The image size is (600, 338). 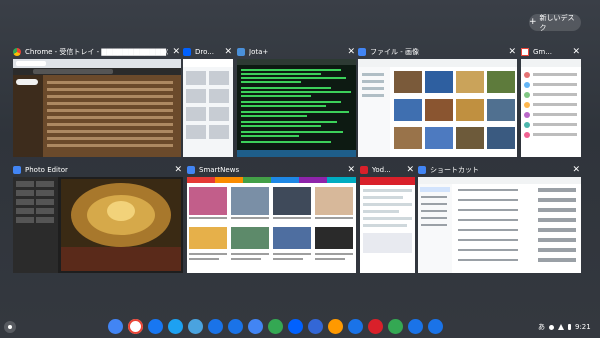 I want to click on window-files: ファイル - 画像 ✕, so click(x=437, y=101).